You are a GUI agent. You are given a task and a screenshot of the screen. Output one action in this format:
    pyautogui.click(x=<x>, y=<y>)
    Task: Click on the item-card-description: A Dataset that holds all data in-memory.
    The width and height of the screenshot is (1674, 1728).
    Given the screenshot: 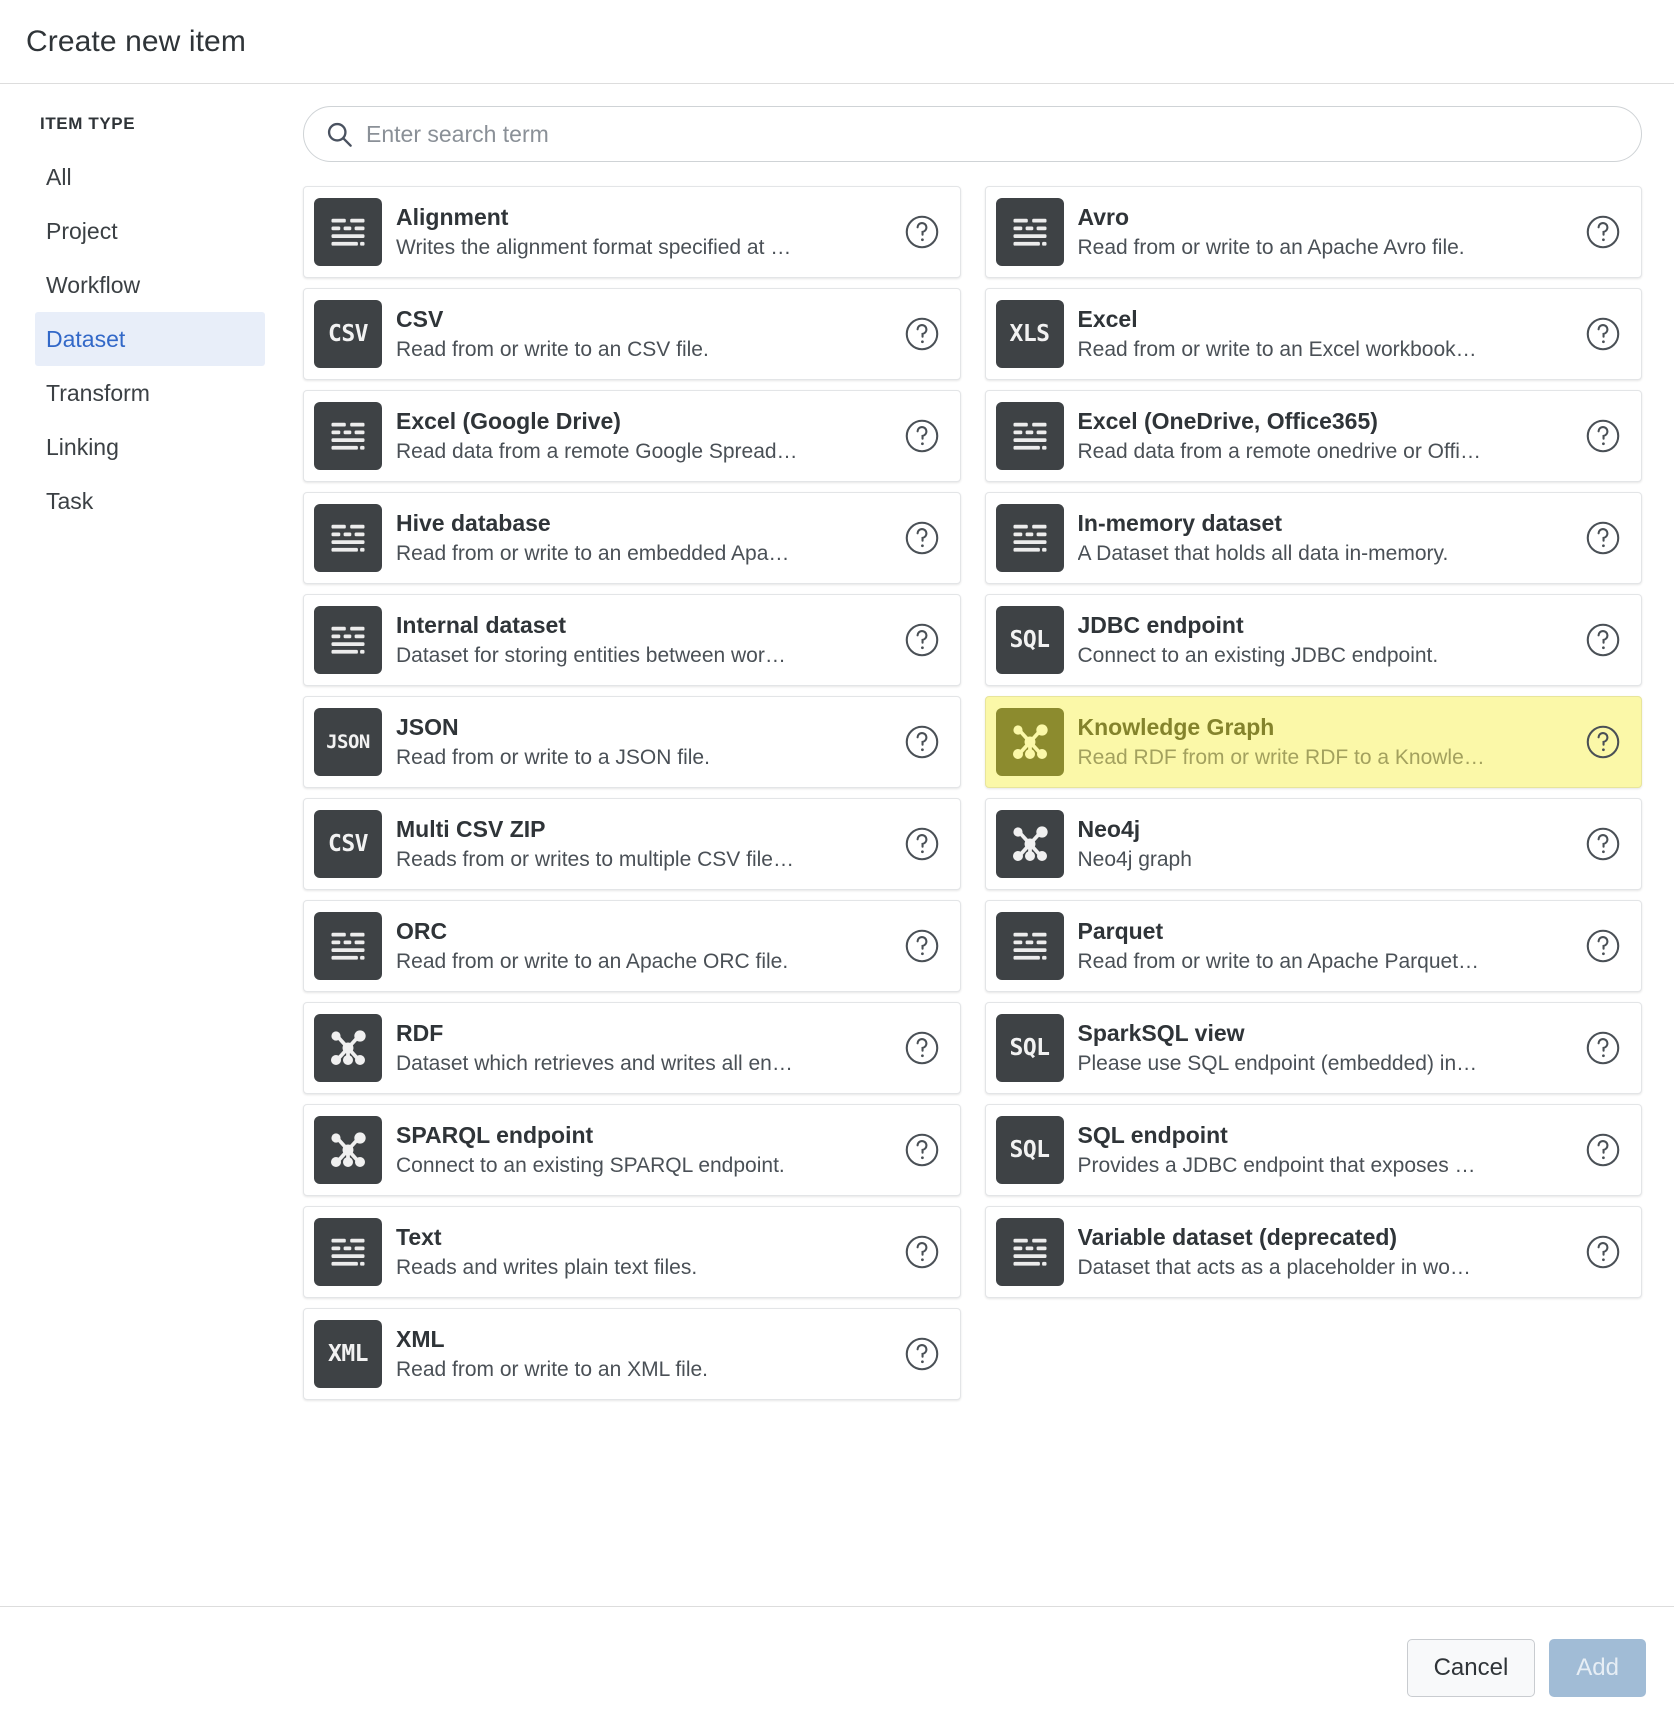 What is the action you would take?
    pyautogui.click(x=1263, y=554)
    